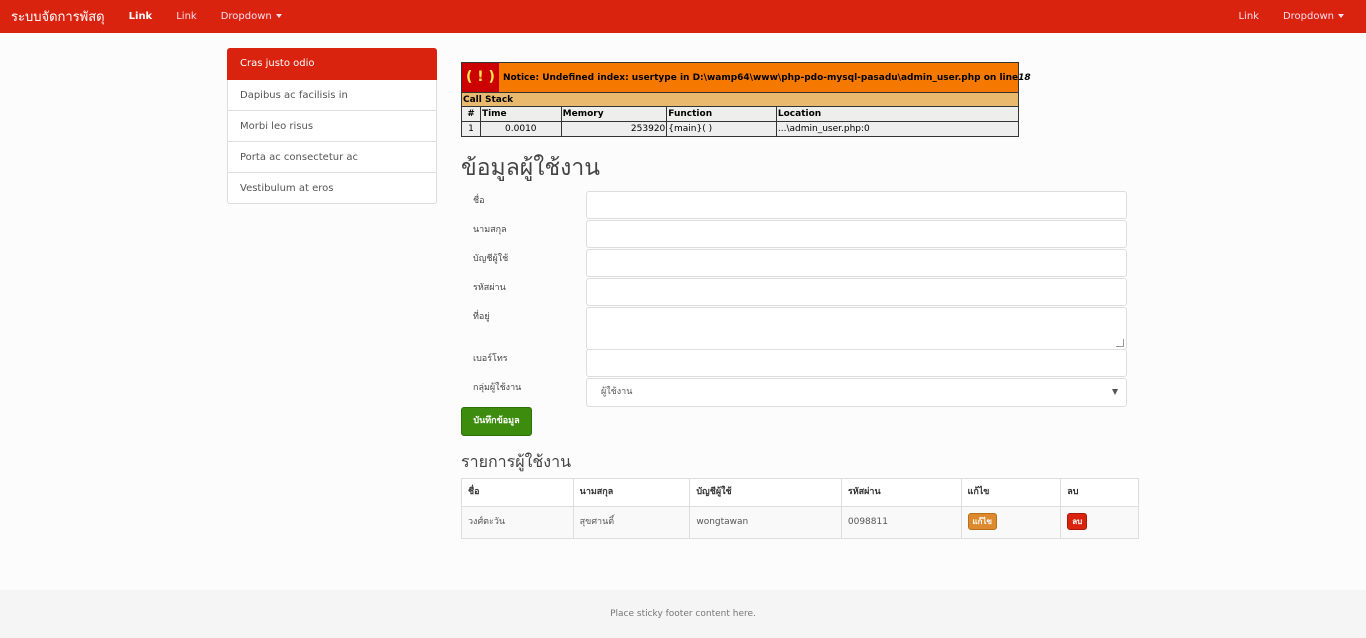  I want to click on cell-password: 0098811, so click(902, 522).